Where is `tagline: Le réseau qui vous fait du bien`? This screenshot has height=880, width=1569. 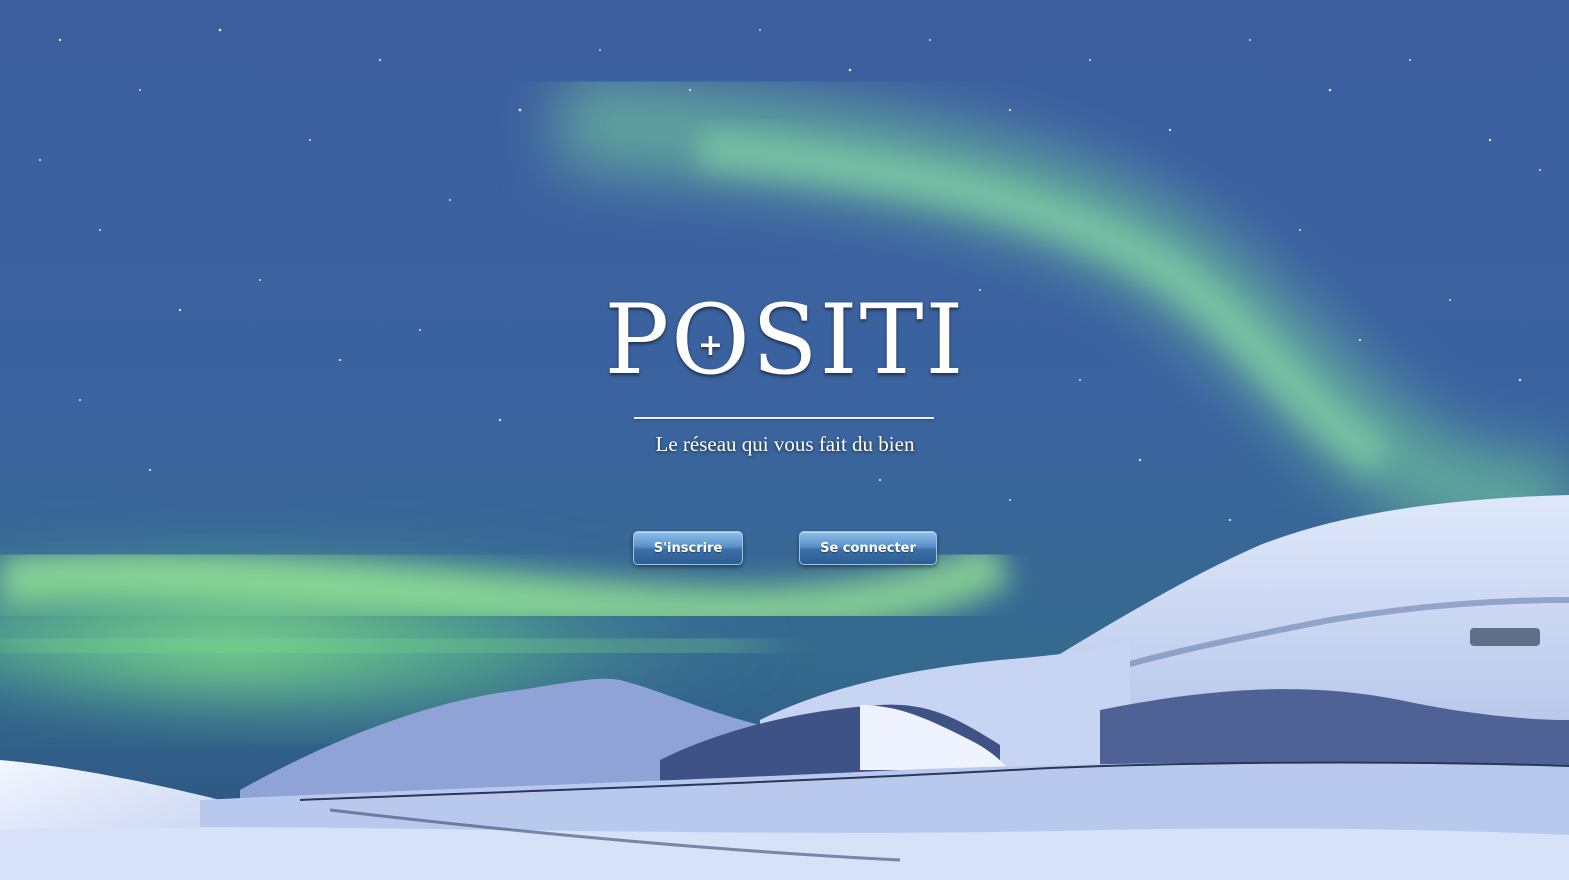
tagline: Le réseau qui vous fait du bien is located at coordinates (785, 444).